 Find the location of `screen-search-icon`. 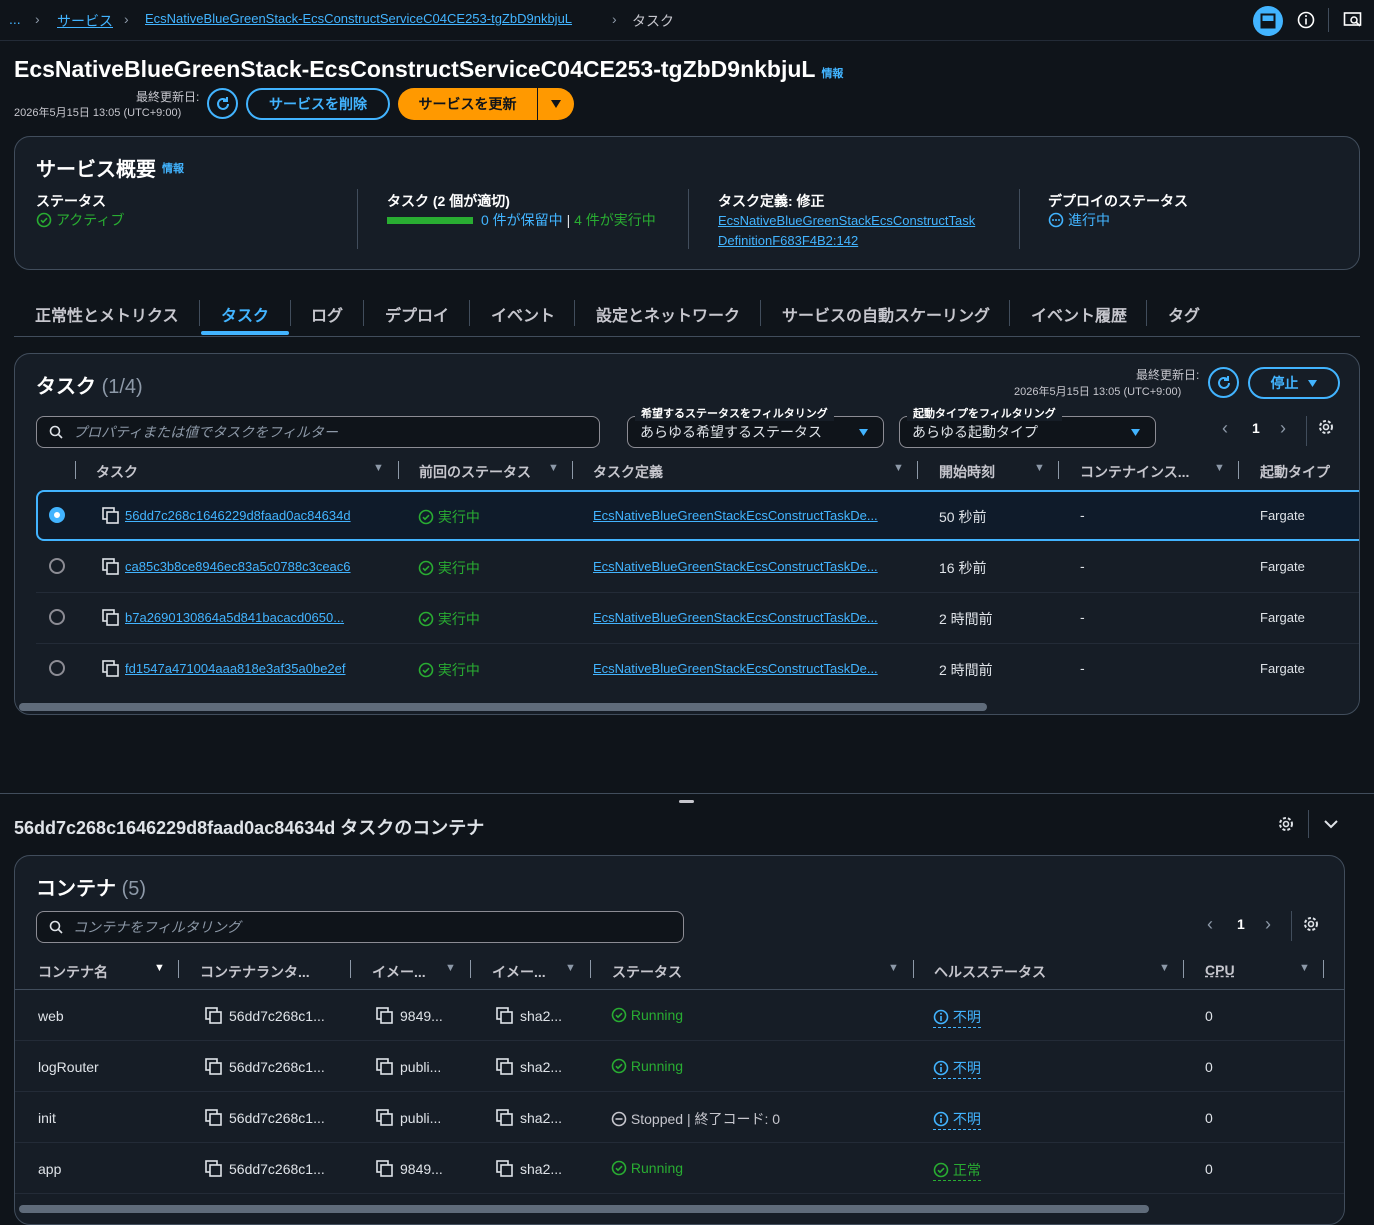

screen-search-icon is located at coordinates (1353, 20).